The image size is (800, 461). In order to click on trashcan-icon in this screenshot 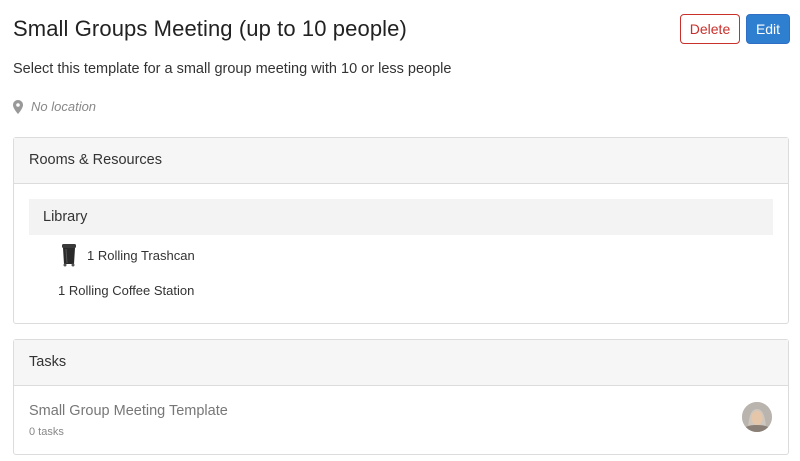, I will do `click(69, 255)`.